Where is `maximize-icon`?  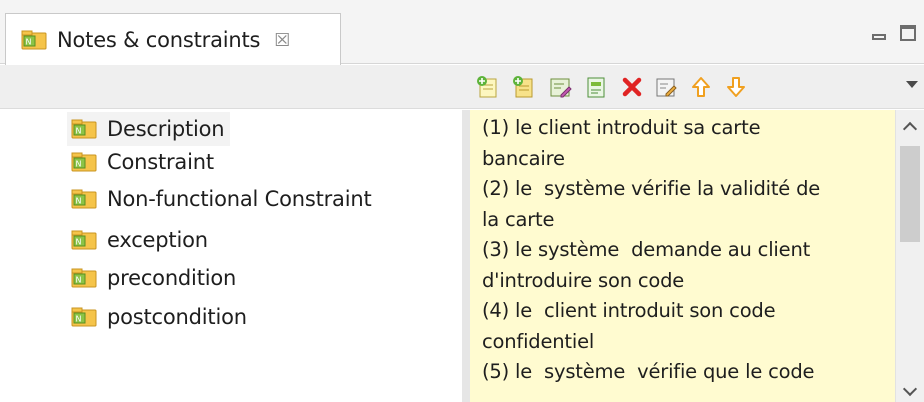
maximize-icon is located at coordinates (908, 33).